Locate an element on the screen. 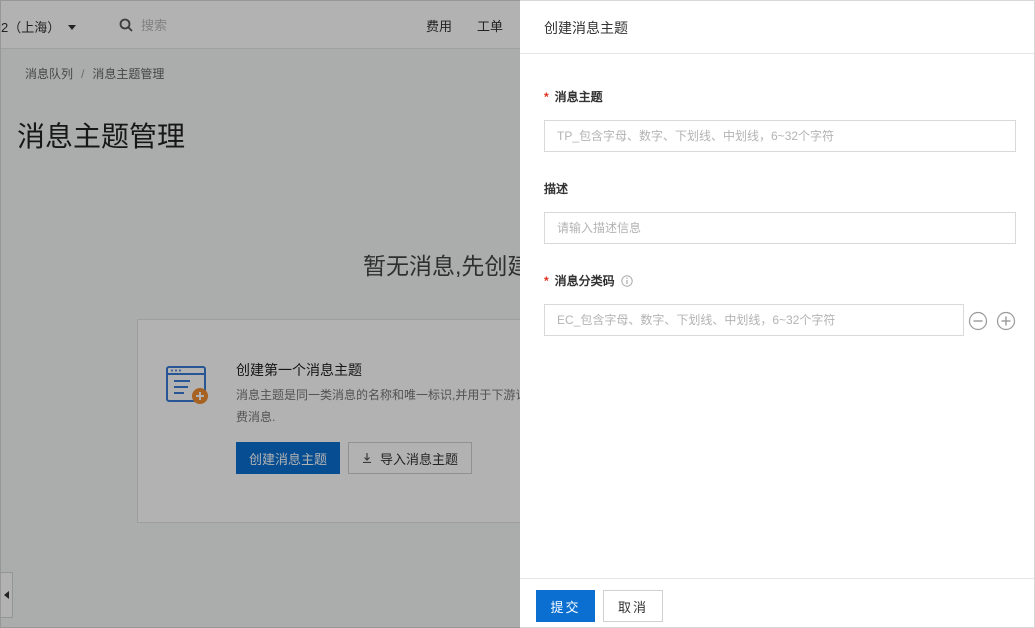 The image size is (1035, 628). plus-circle-icon is located at coordinates (1006, 321).